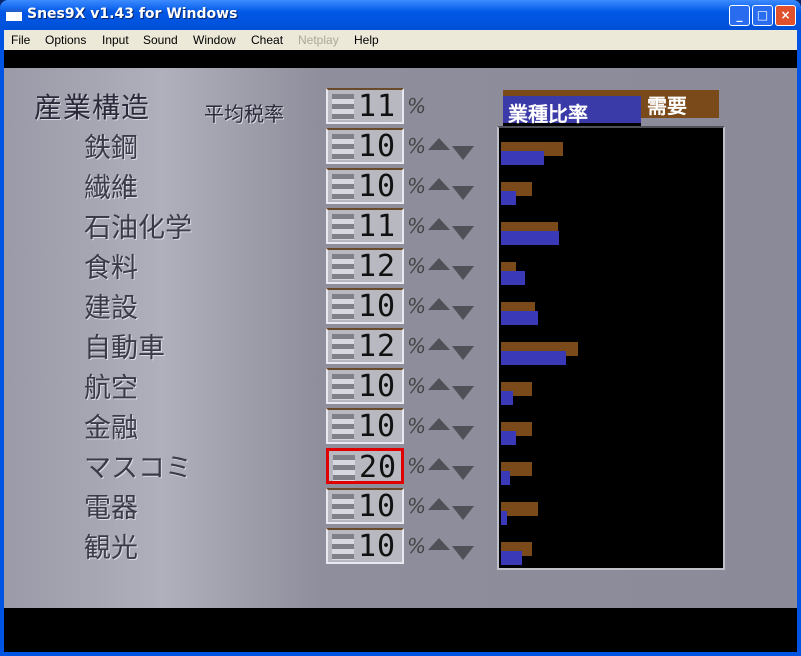  I want to click on tax-rate-box: 11, so click(365, 226).